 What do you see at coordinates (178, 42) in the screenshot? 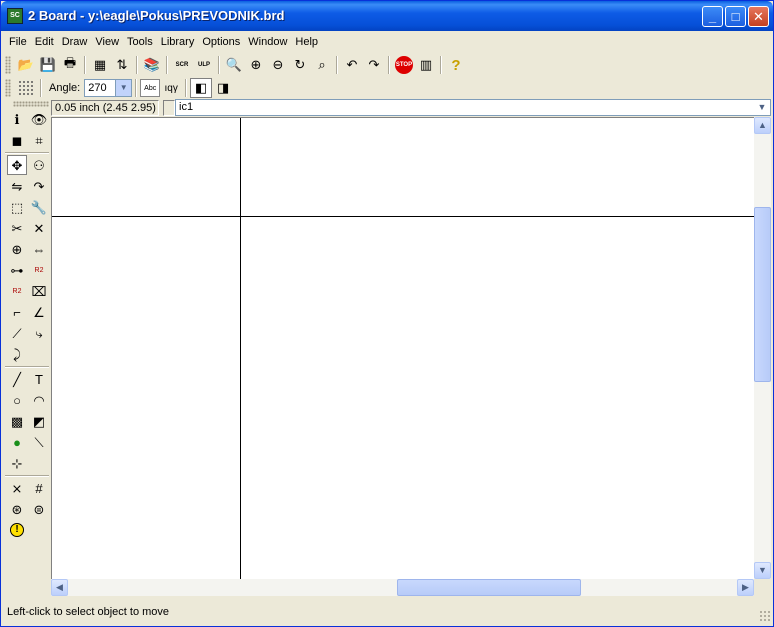
I see `menu-library: Library` at bounding box center [178, 42].